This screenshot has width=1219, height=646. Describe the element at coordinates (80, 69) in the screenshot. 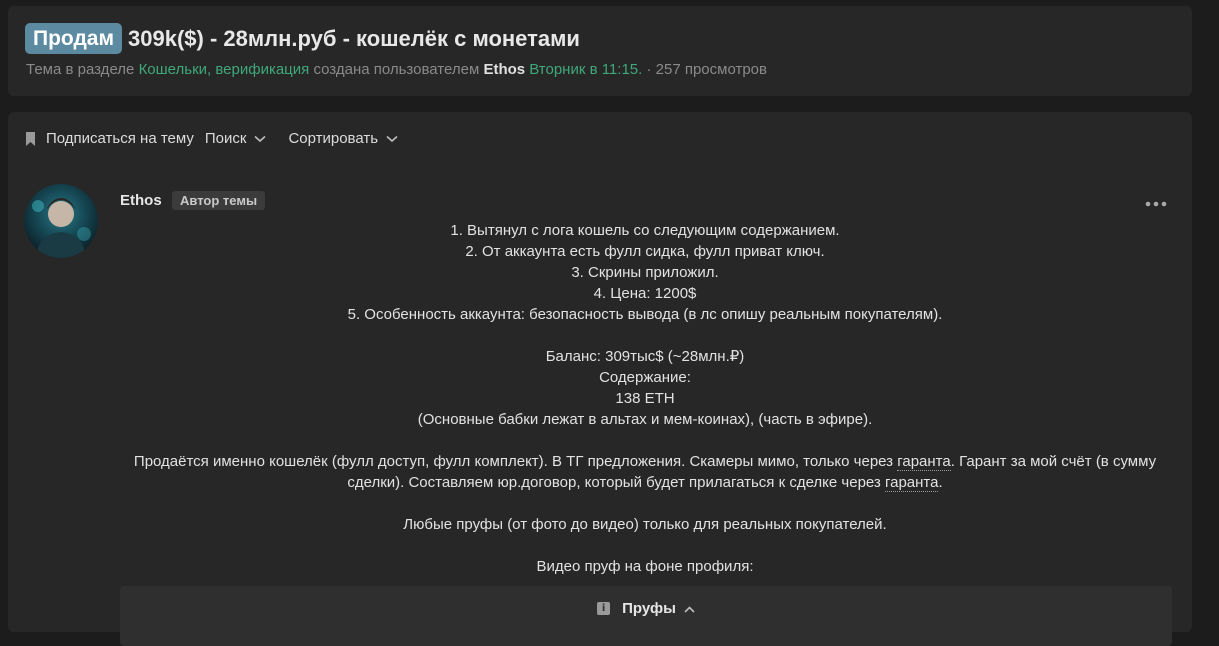

I see `meta-section-label: Тема в разделе` at that location.